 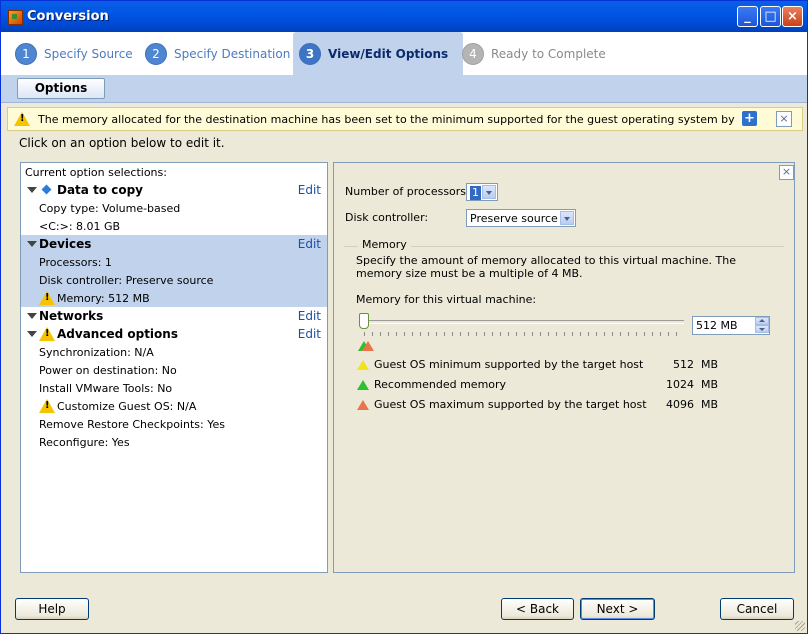 What do you see at coordinates (96, 352) in the screenshot?
I see `synchronization-text: Synchronization: N/A` at bounding box center [96, 352].